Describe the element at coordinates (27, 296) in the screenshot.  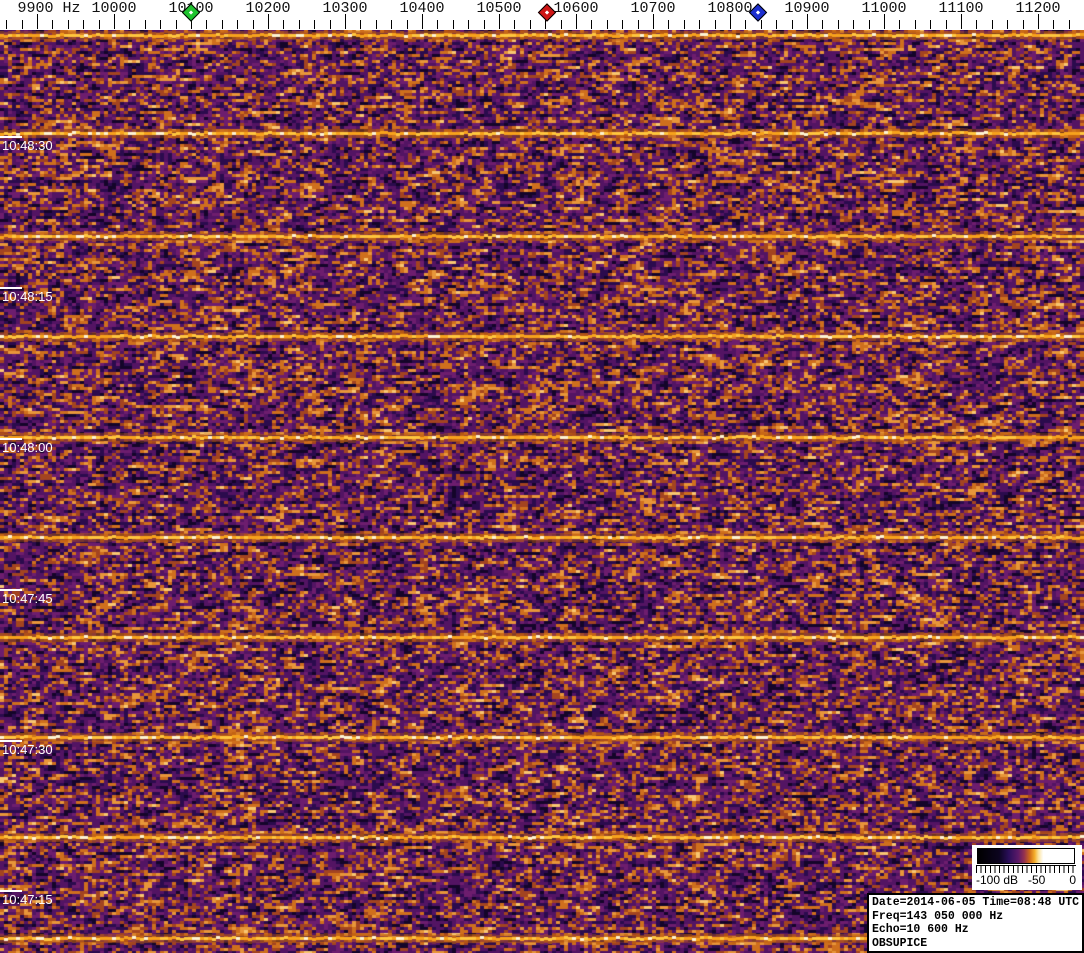
I see `time-label: 10:48:15` at that location.